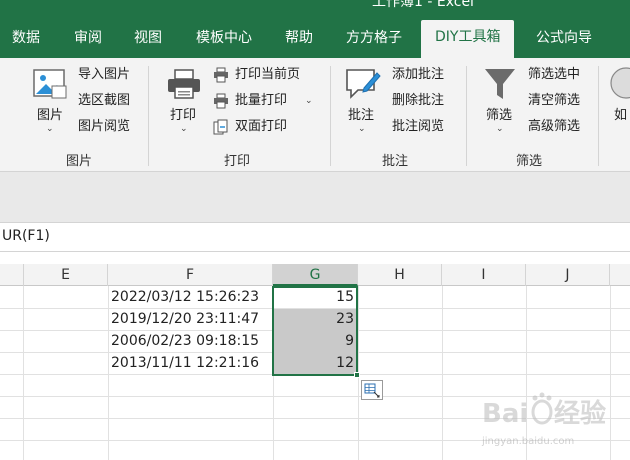 The image size is (630, 460). What do you see at coordinates (66, 275) in the screenshot?
I see `column-header-e: E` at bounding box center [66, 275].